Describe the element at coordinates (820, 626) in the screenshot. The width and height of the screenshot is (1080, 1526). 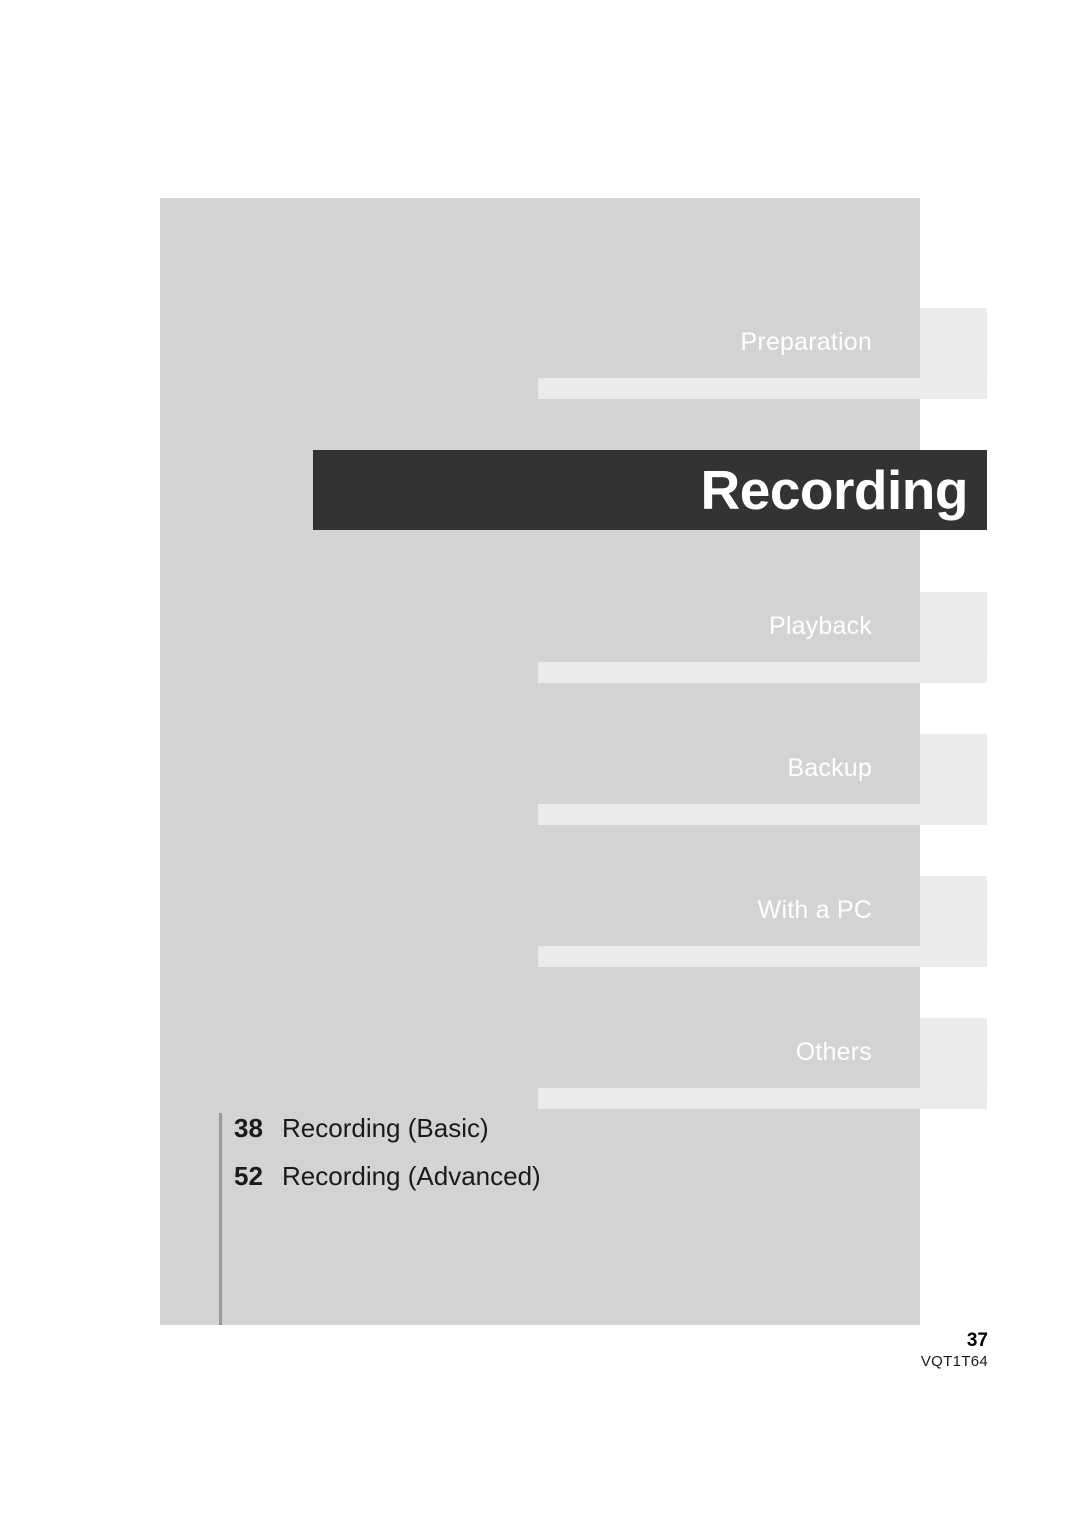
I see `section-tab-label: Playback` at that location.